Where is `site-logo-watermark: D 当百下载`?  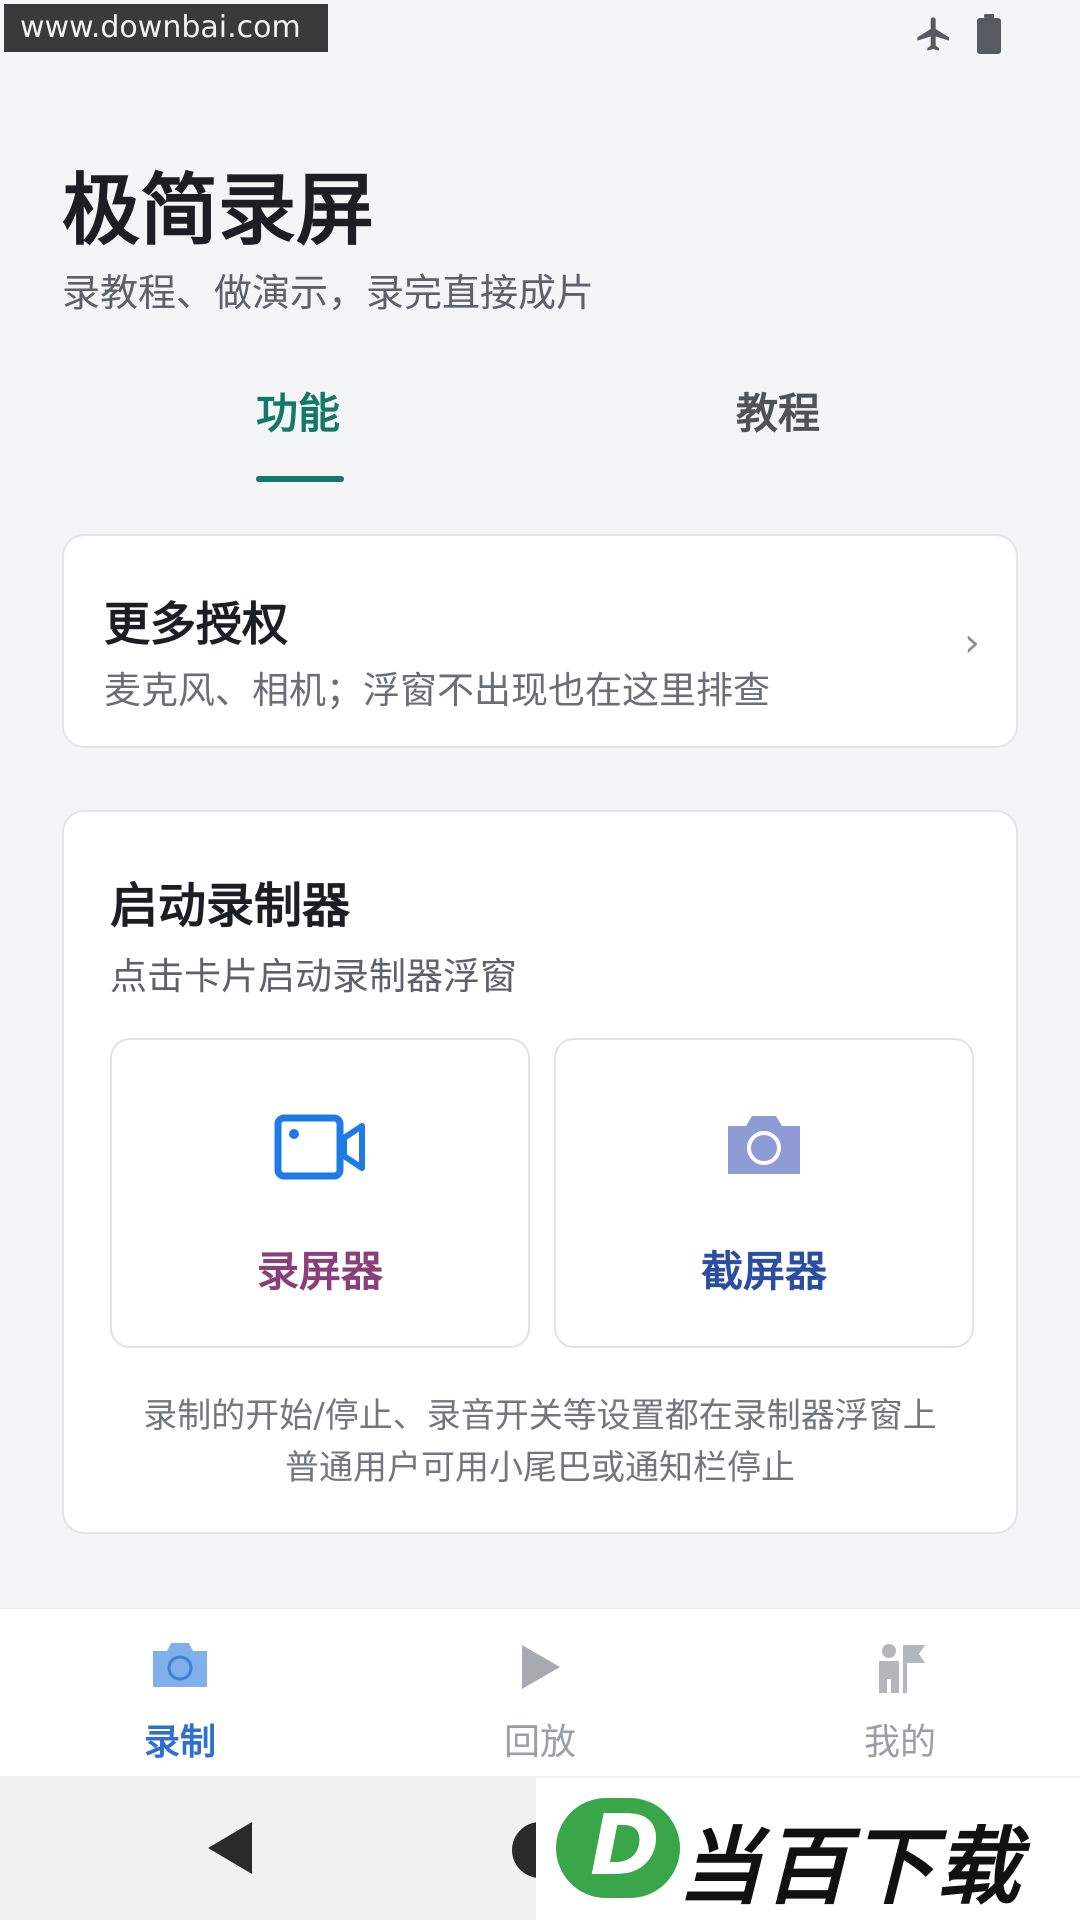 site-logo-watermark: D 当百下载 is located at coordinates (808, 1849).